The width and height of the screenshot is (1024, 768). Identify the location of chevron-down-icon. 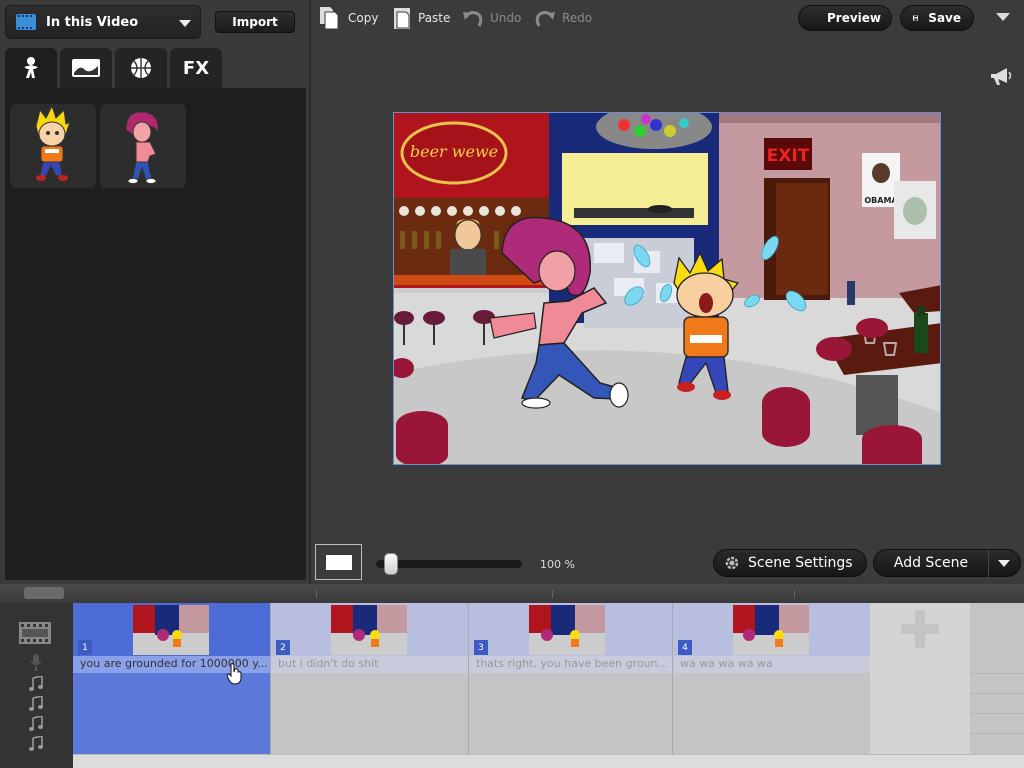
(185, 23).